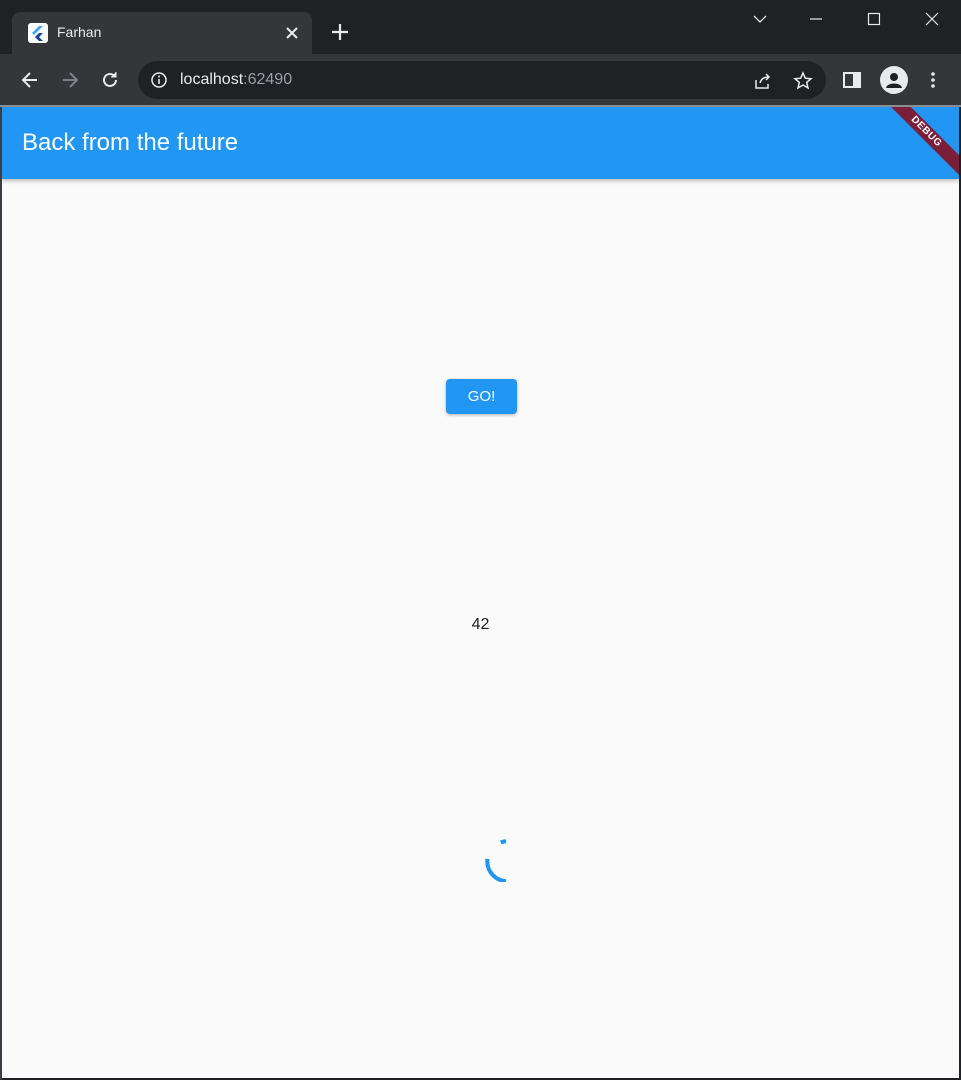  I want to click on loading-spinner-icon, so click(493, 858).